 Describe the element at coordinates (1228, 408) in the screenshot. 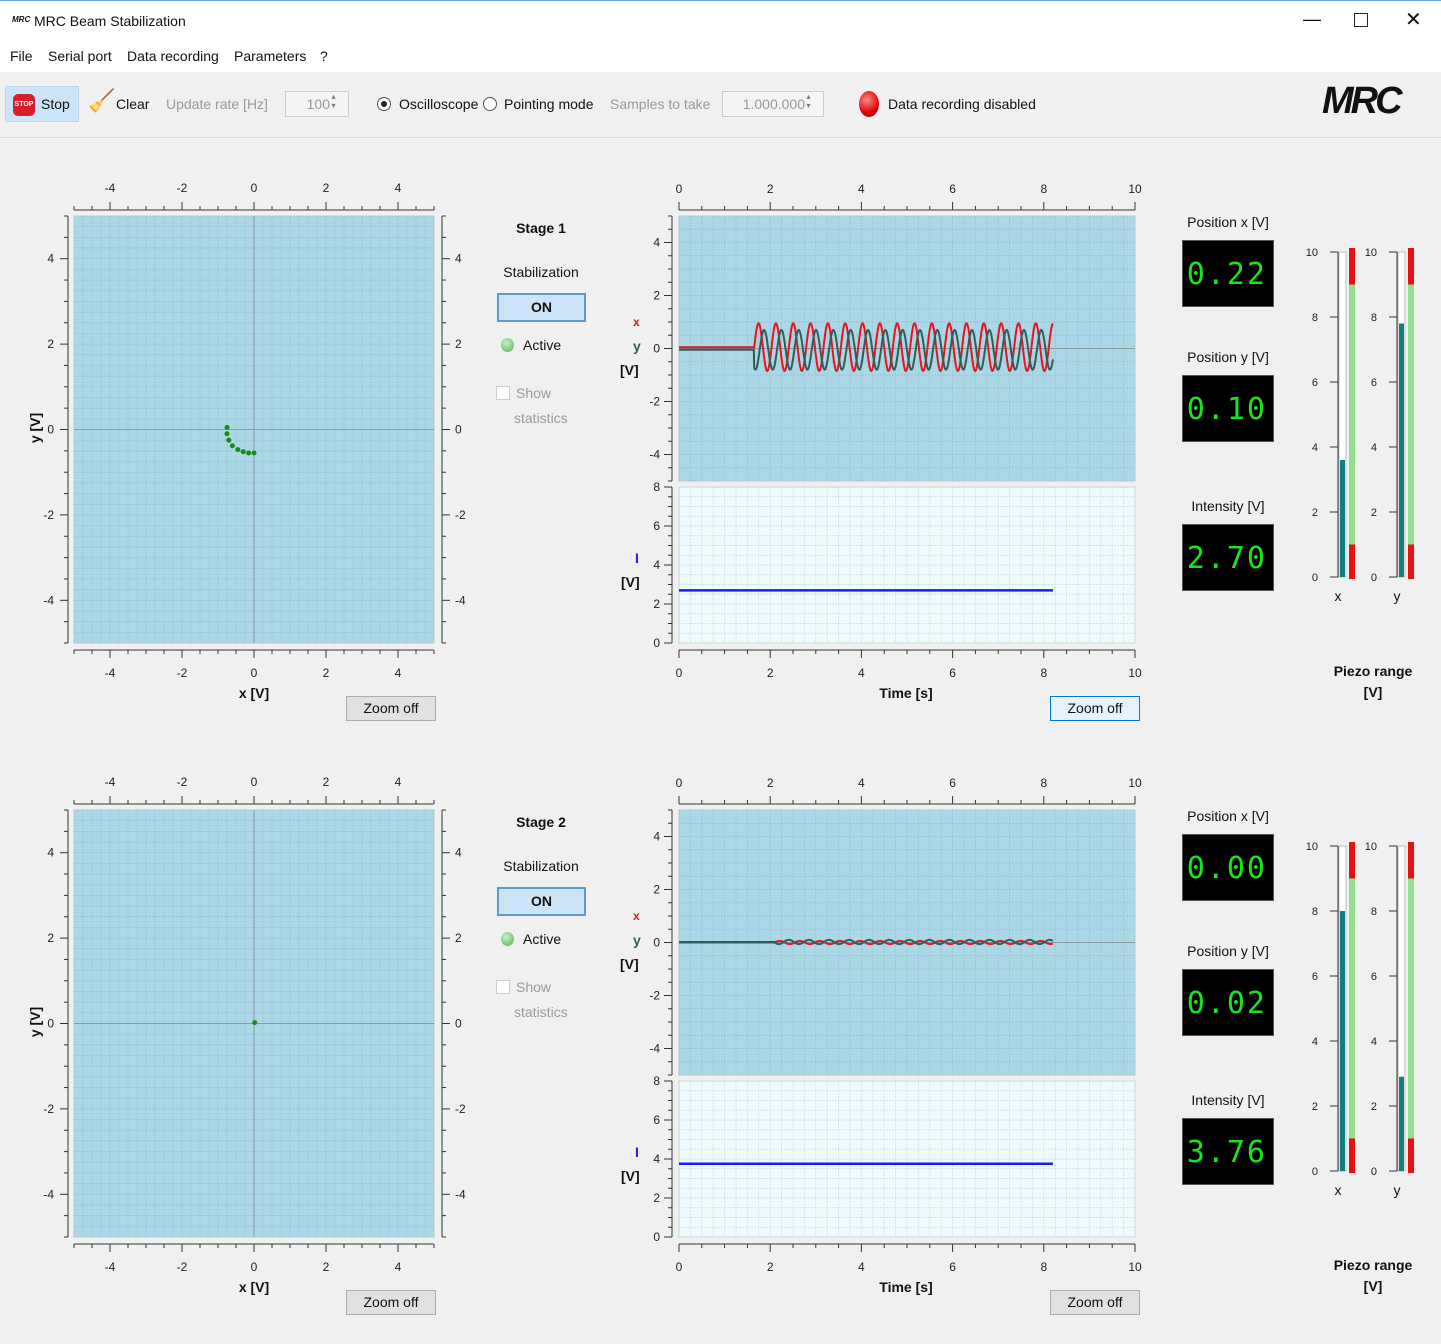

I see `readout-display-pos_y: 0.10` at that location.